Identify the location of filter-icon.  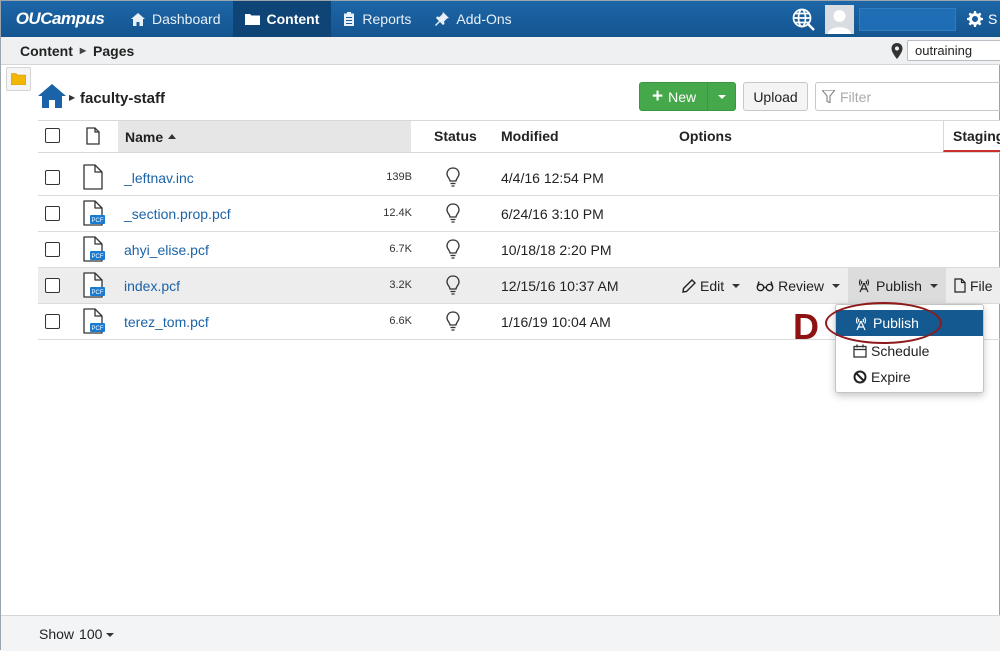
(828, 96).